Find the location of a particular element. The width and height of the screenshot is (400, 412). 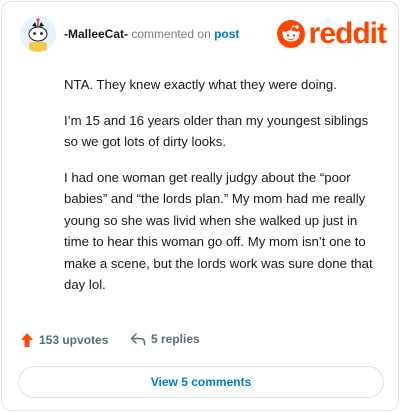

post-link: post is located at coordinates (226, 34).